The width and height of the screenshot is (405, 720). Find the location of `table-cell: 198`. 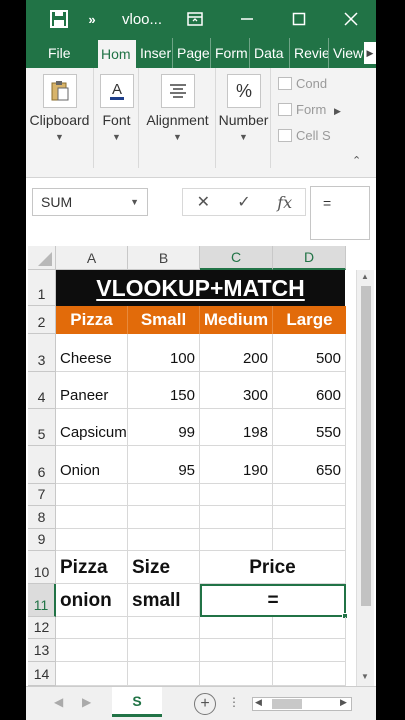

table-cell: 198 is located at coordinates (236, 427).